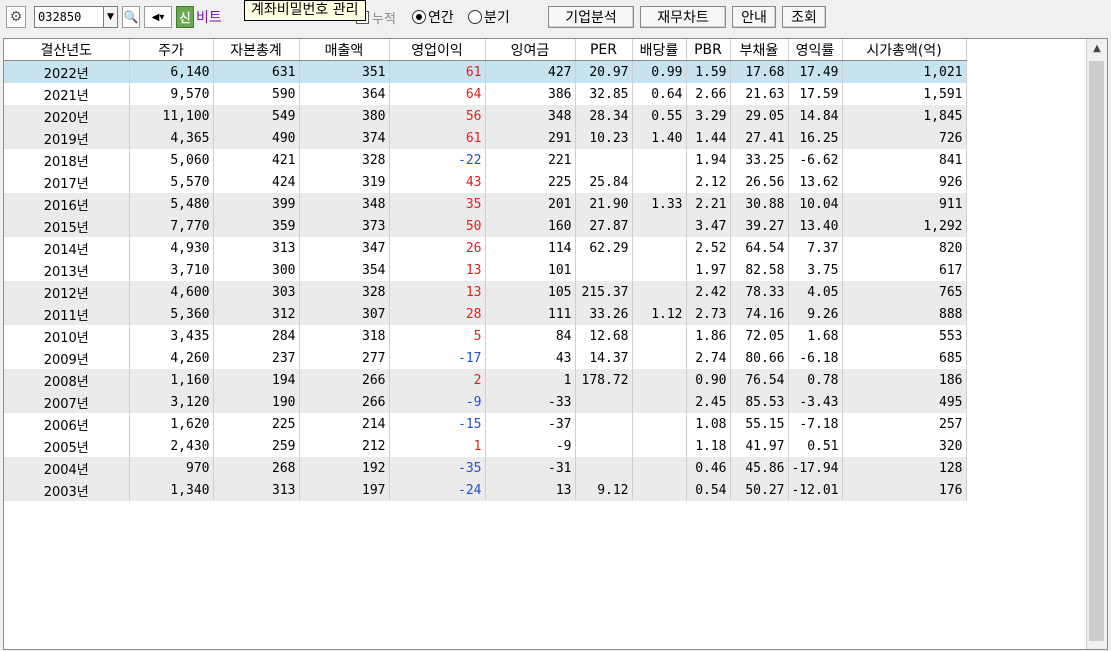  What do you see at coordinates (1096, 351) in the screenshot?
I see `scroll-thumb` at bounding box center [1096, 351].